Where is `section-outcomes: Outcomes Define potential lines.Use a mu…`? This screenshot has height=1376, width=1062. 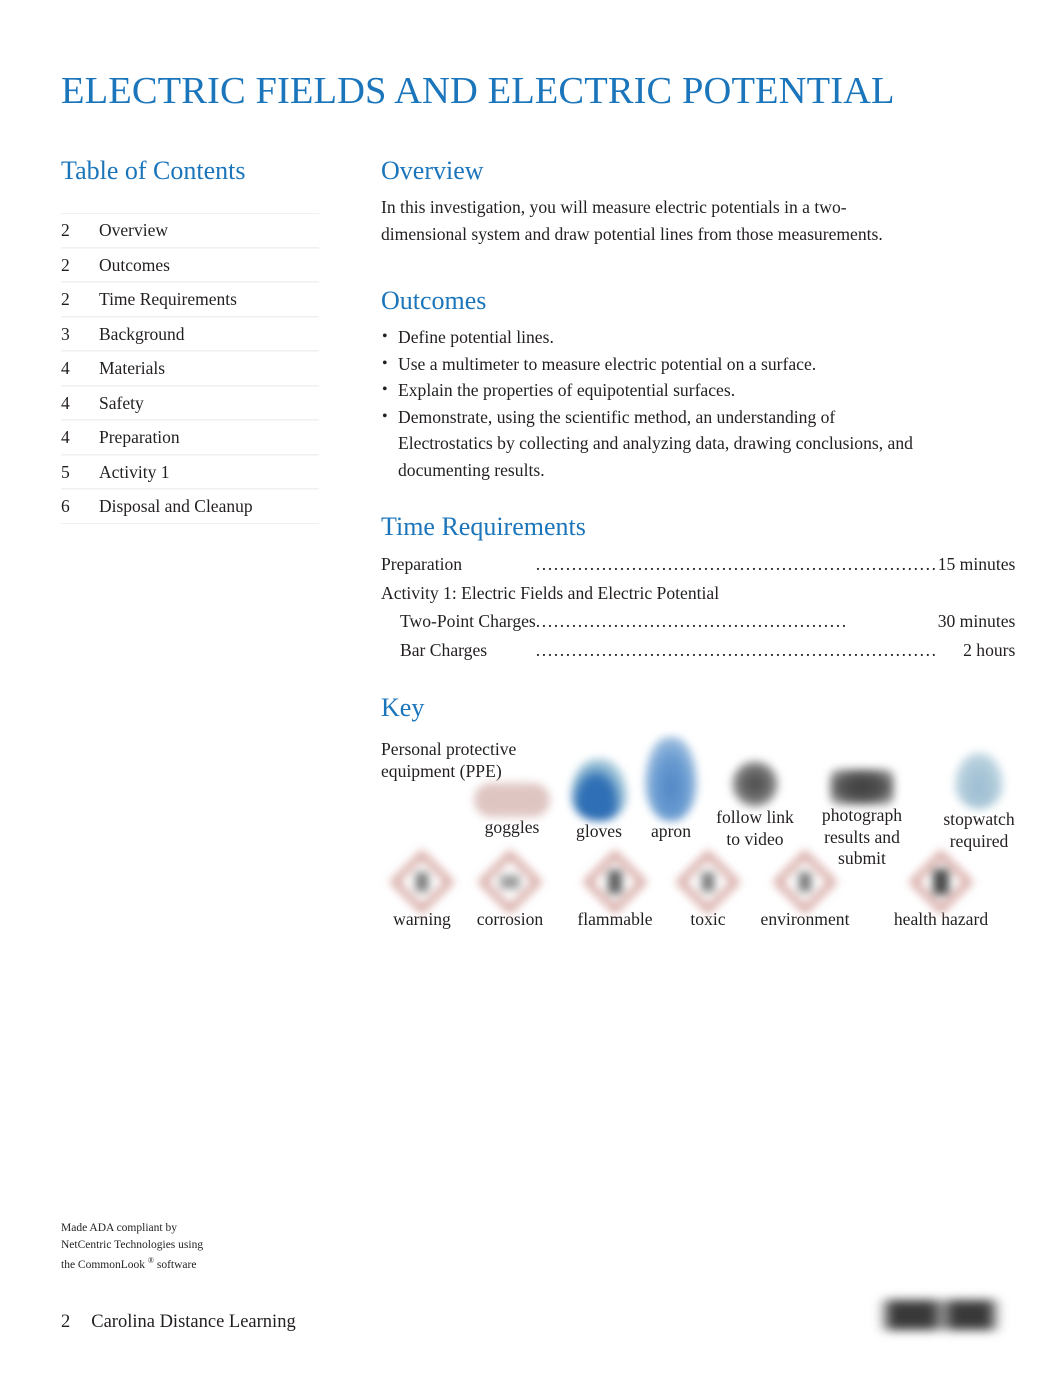 section-outcomes: Outcomes Define potential lines.Use a mu… is located at coordinates (692, 384).